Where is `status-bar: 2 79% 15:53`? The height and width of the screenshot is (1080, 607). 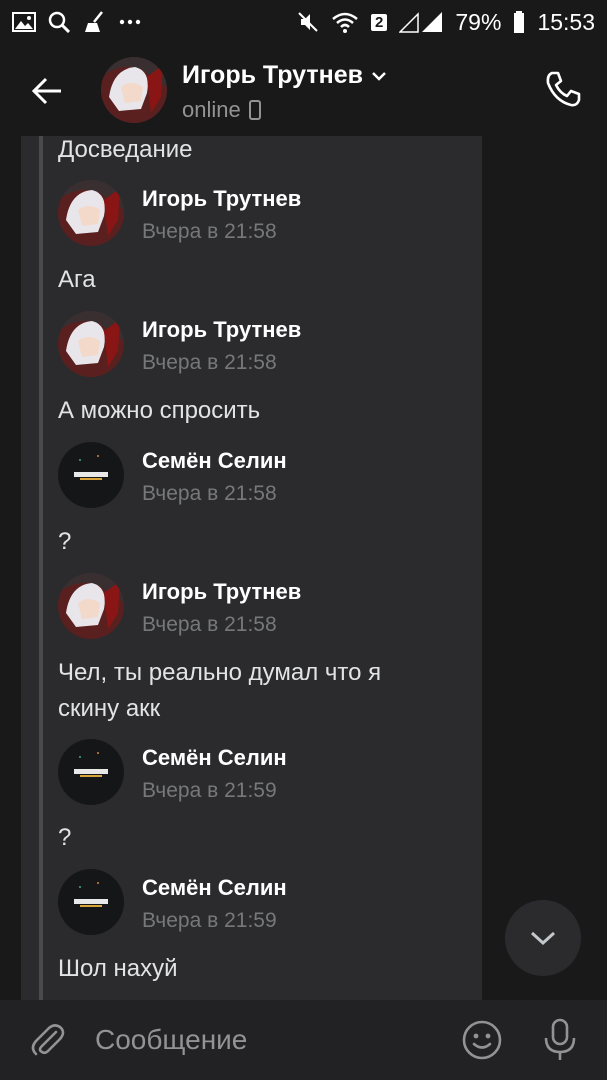
status-bar: 2 79% 15:53 is located at coordinates (303, 22).